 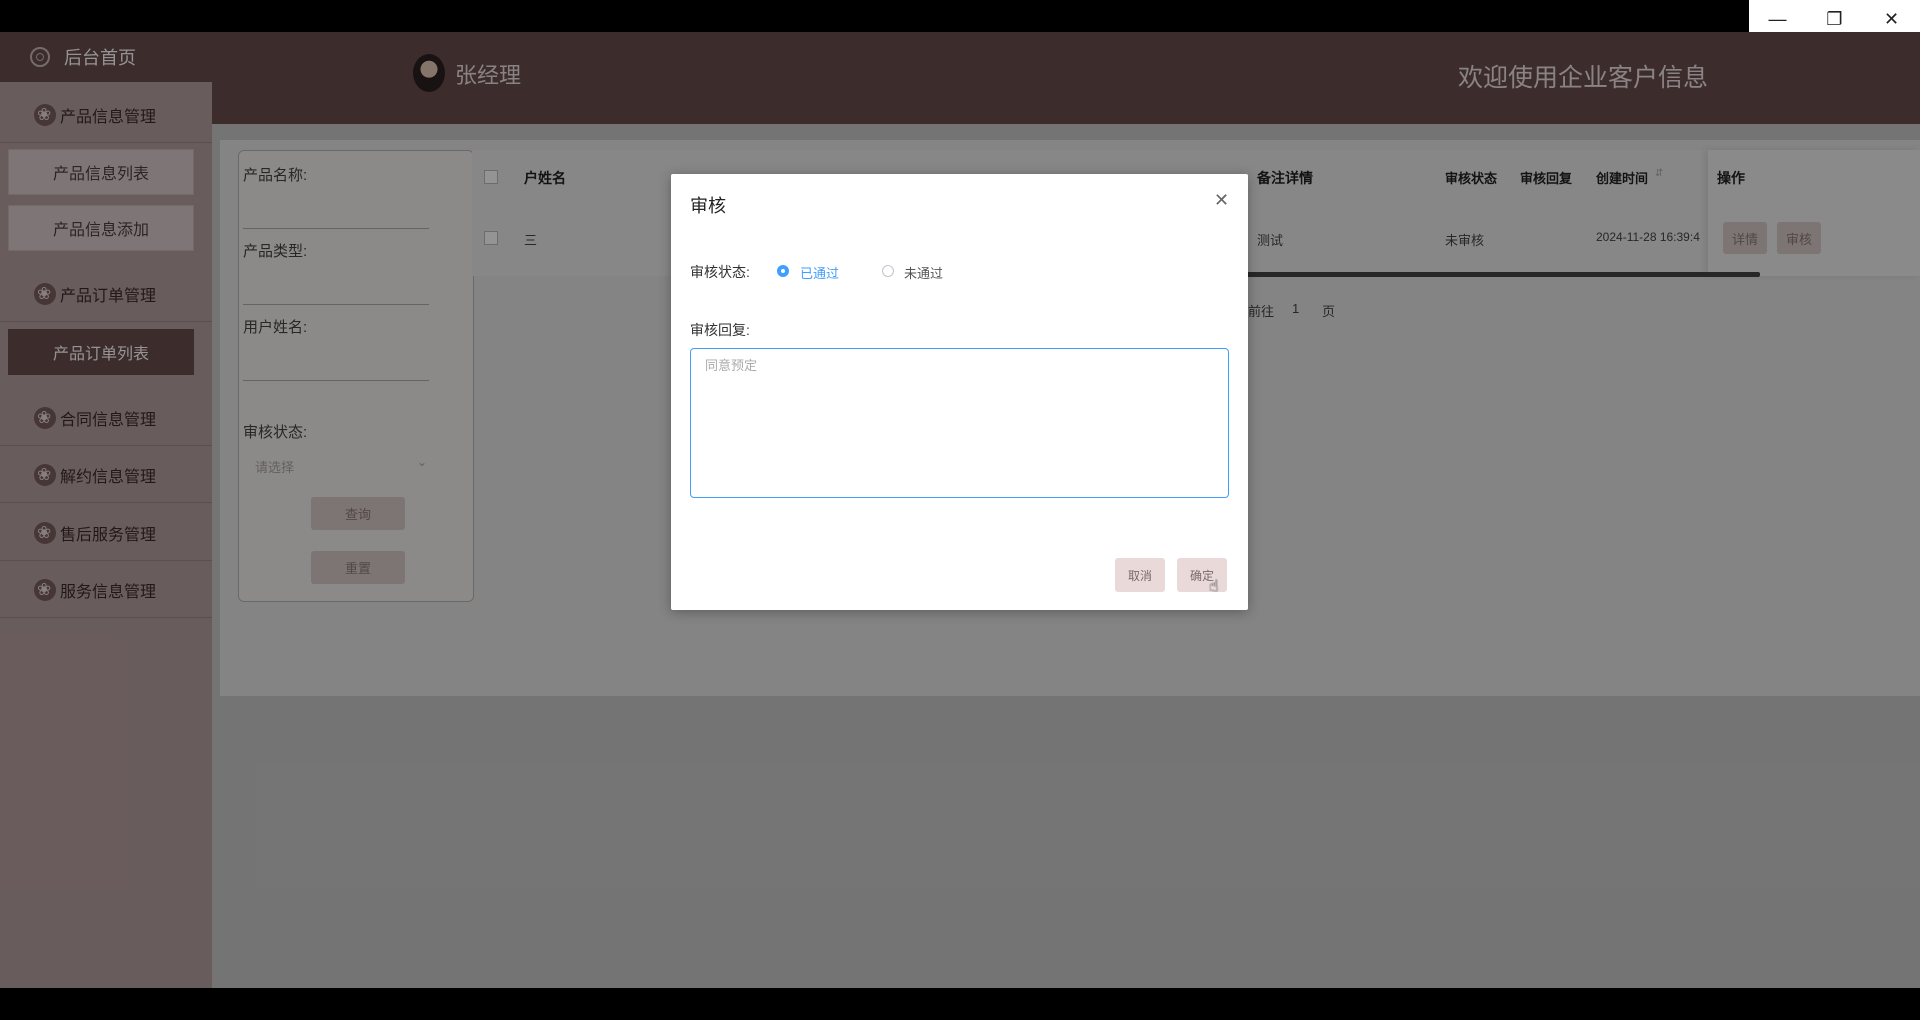 What do you see at coordinates (708, 206) in the screenshot?
I see `dialog-title: 审核` at bounding box center [708, 206].